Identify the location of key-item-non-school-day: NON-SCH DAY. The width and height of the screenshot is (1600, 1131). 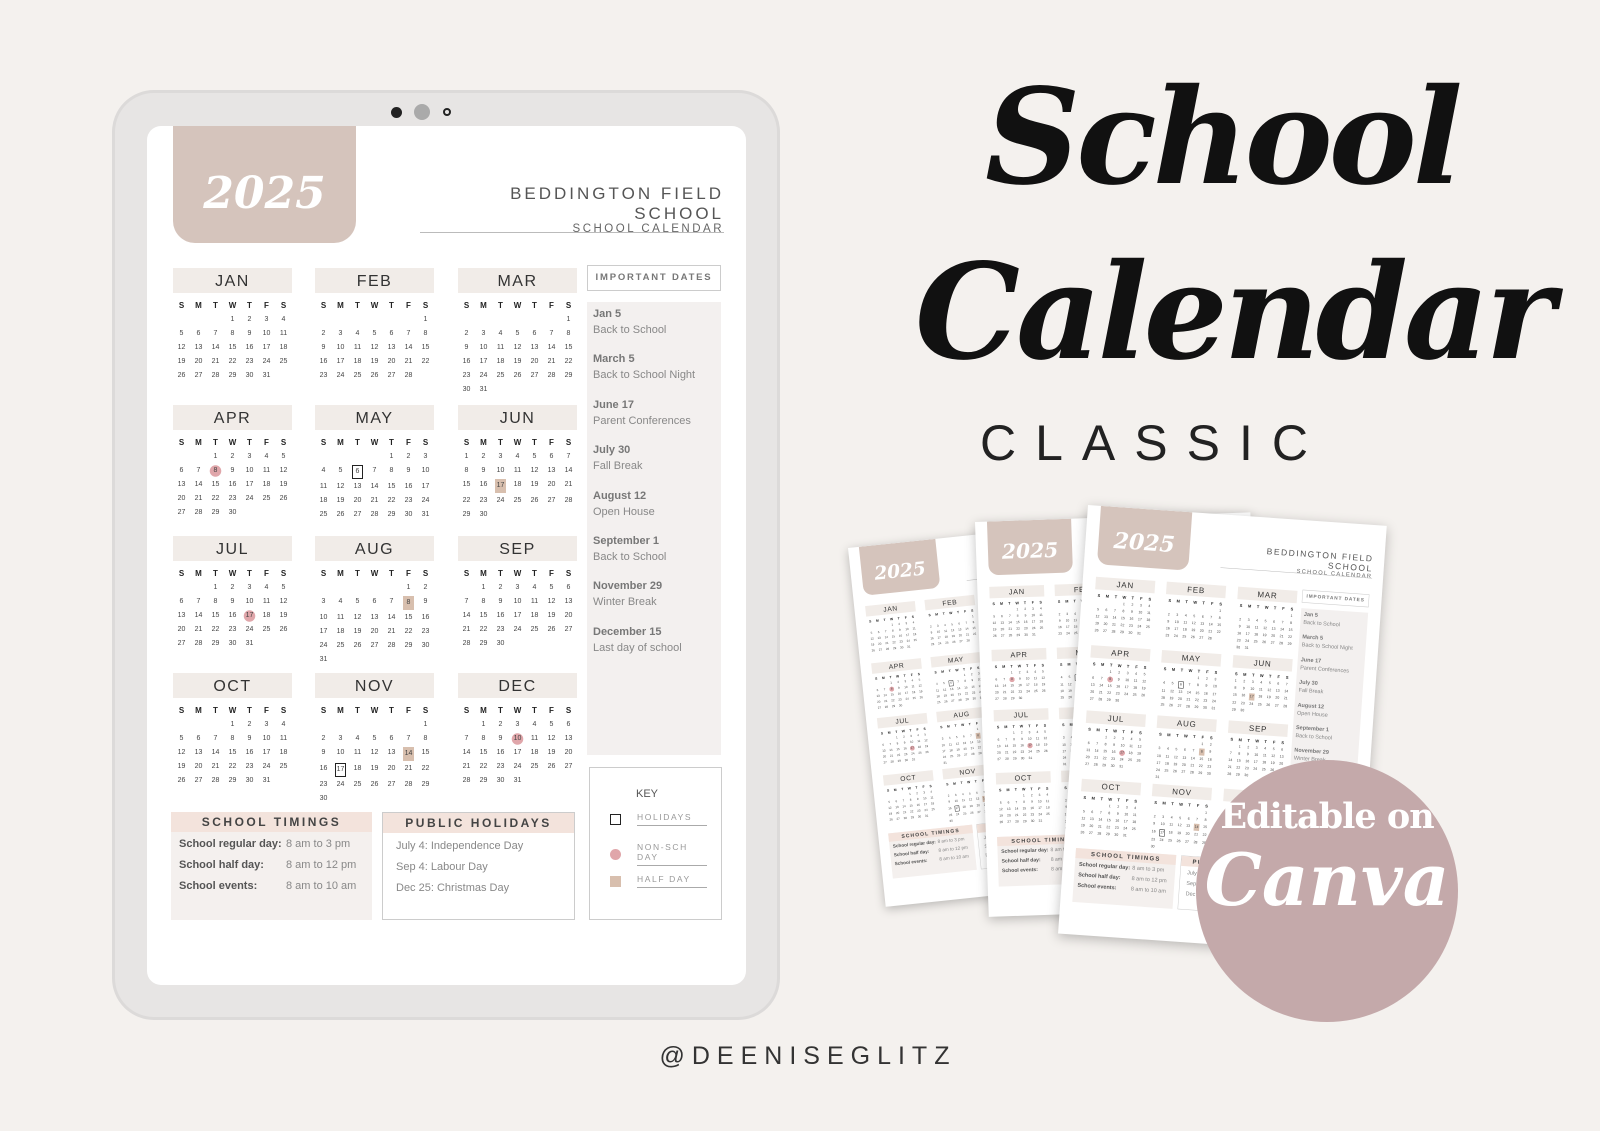
(658, 854).